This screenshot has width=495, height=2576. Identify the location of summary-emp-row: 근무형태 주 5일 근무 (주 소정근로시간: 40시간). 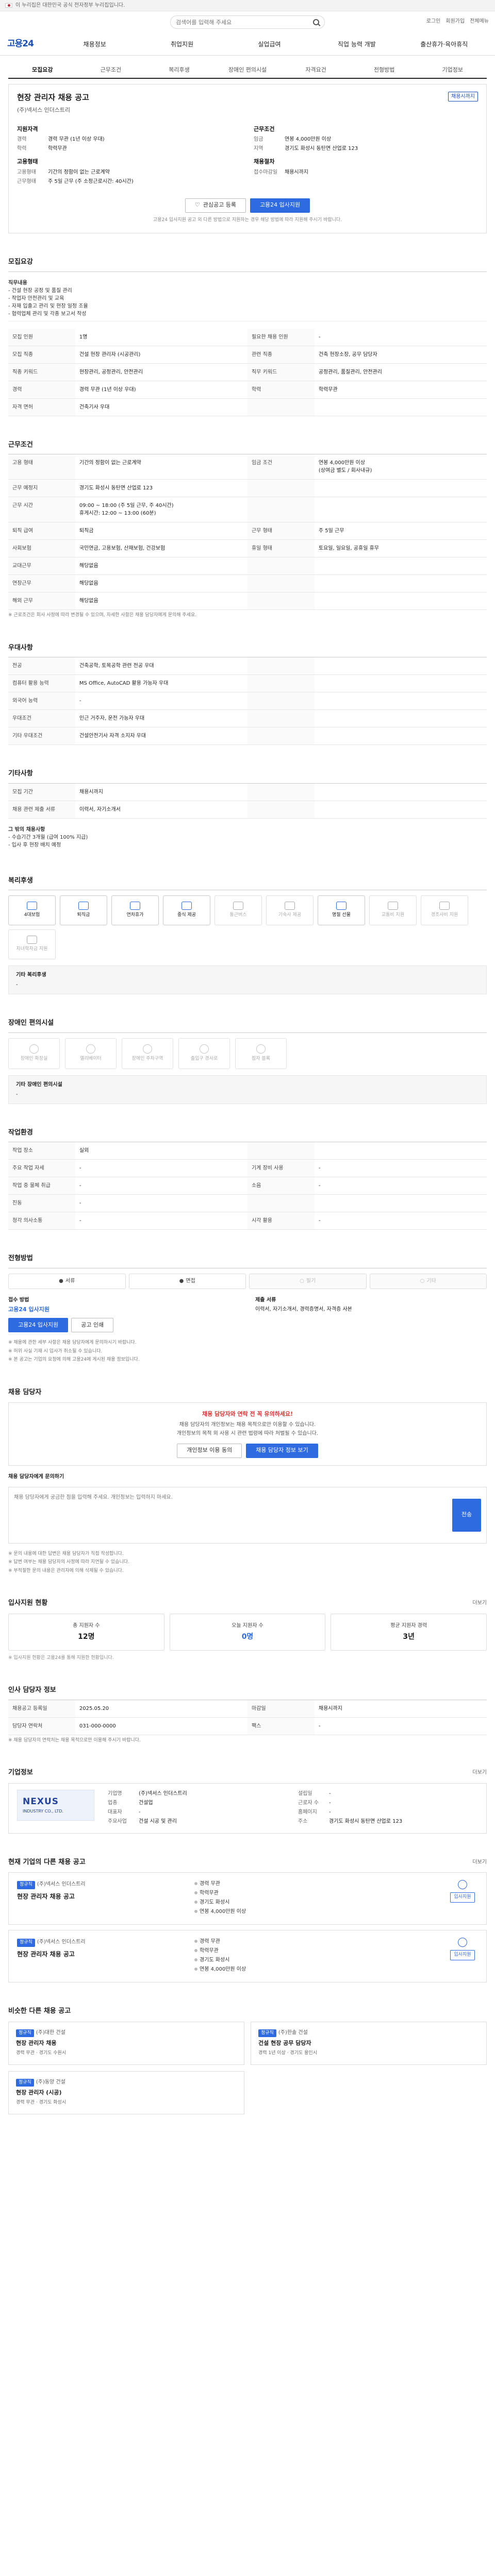
(75, 181).